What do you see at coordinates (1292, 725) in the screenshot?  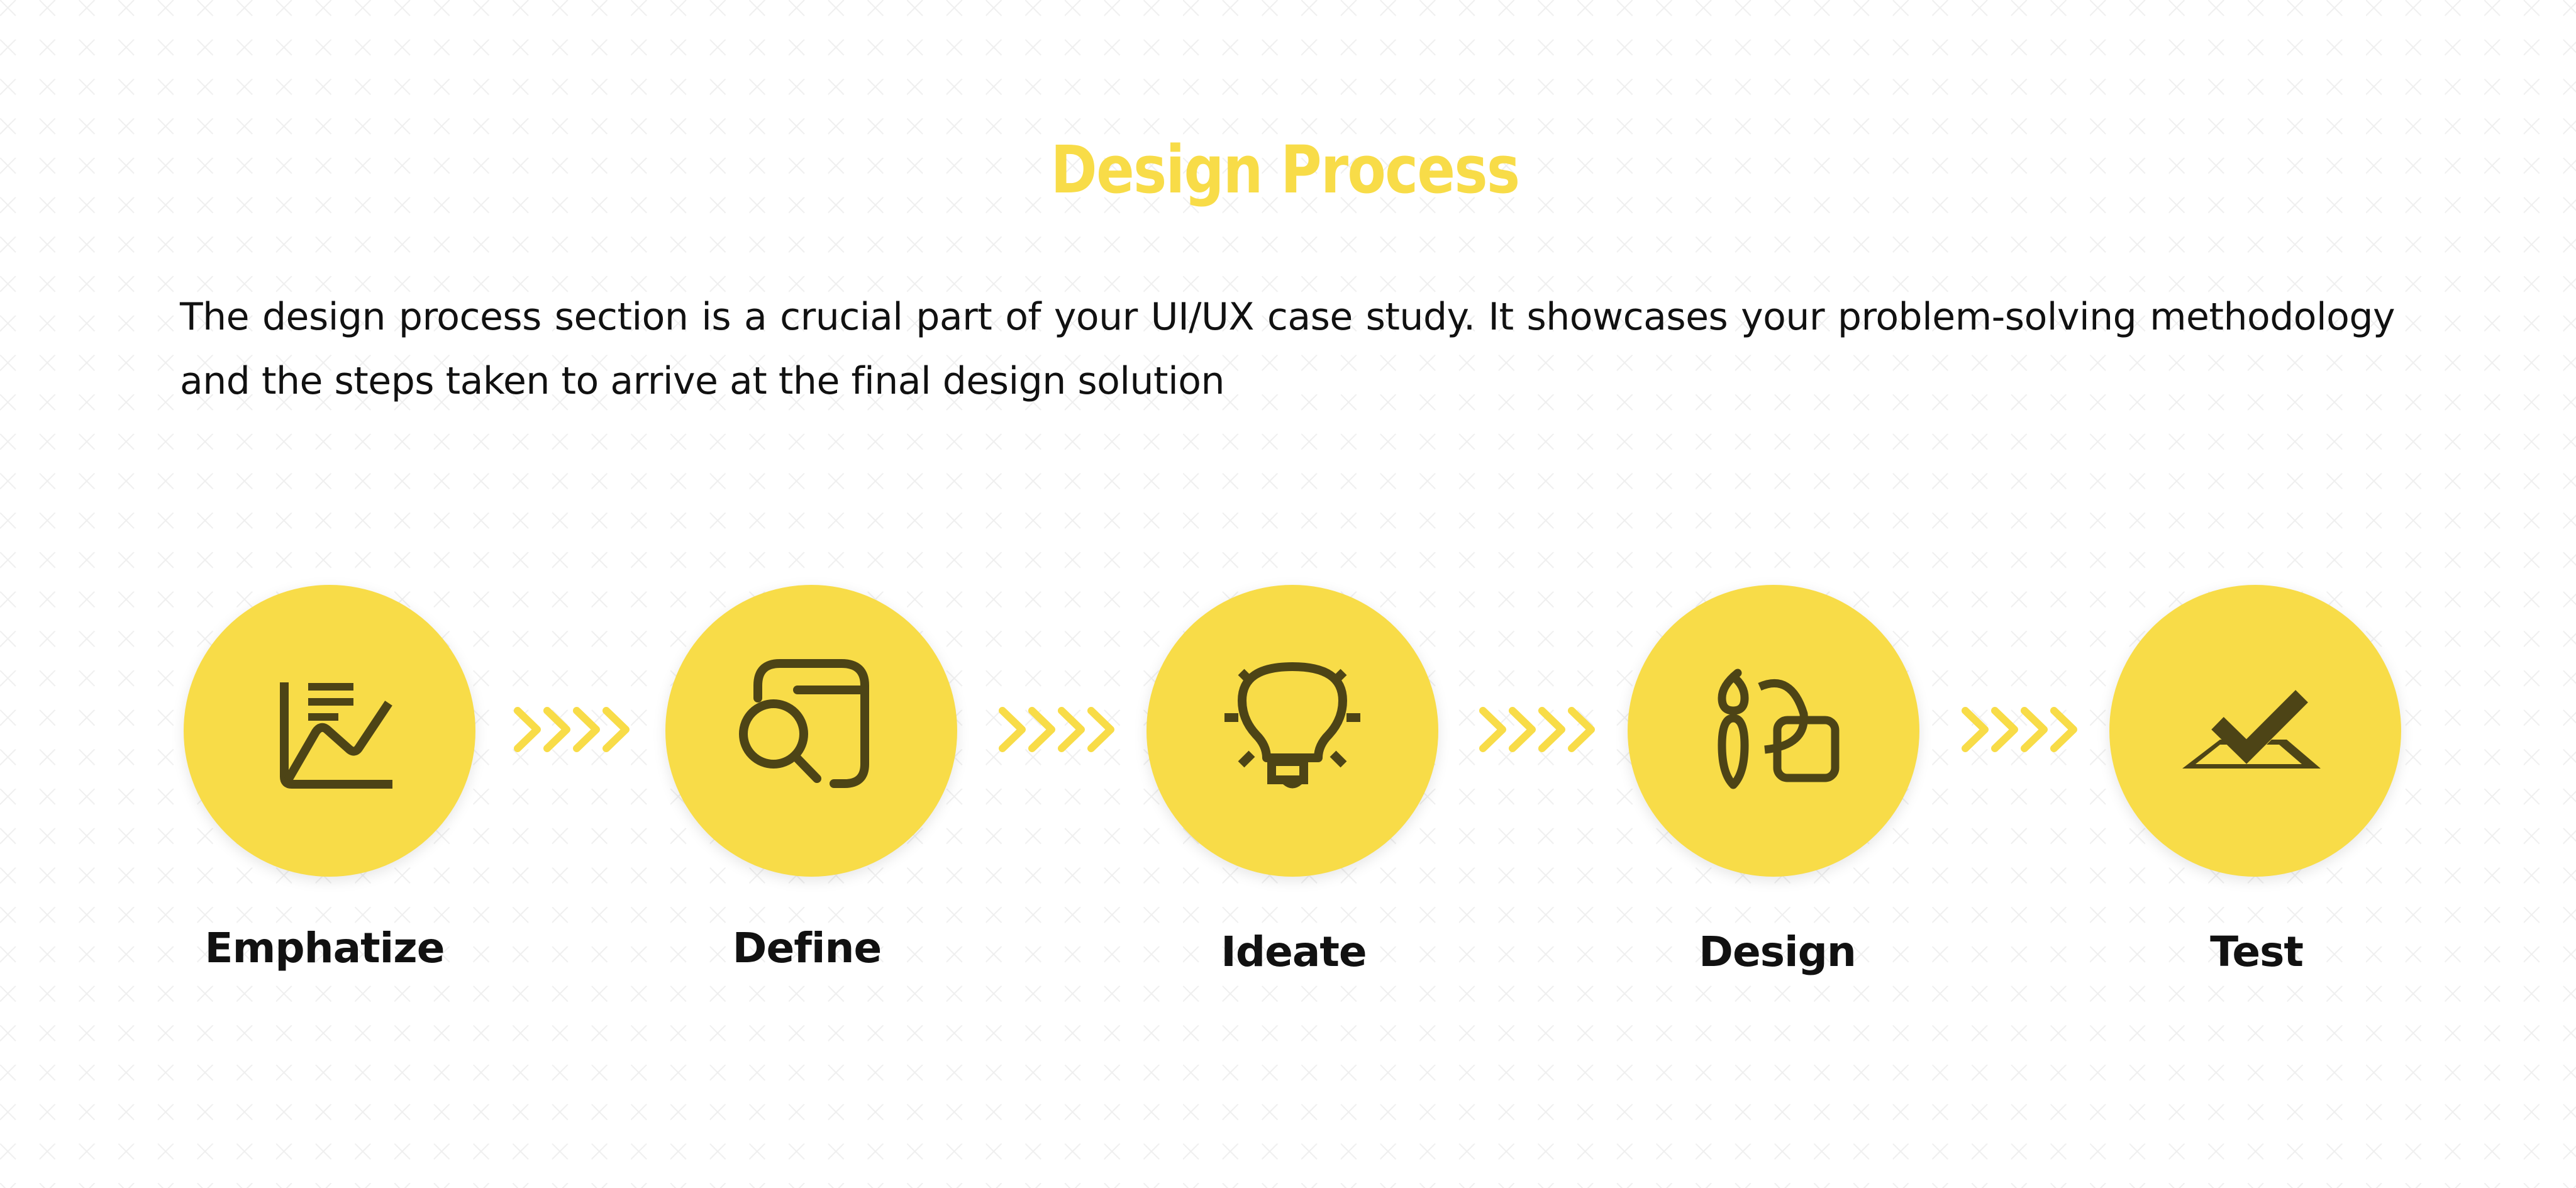 I see `lightbulb-icon` at bounding box center [1292, 725].